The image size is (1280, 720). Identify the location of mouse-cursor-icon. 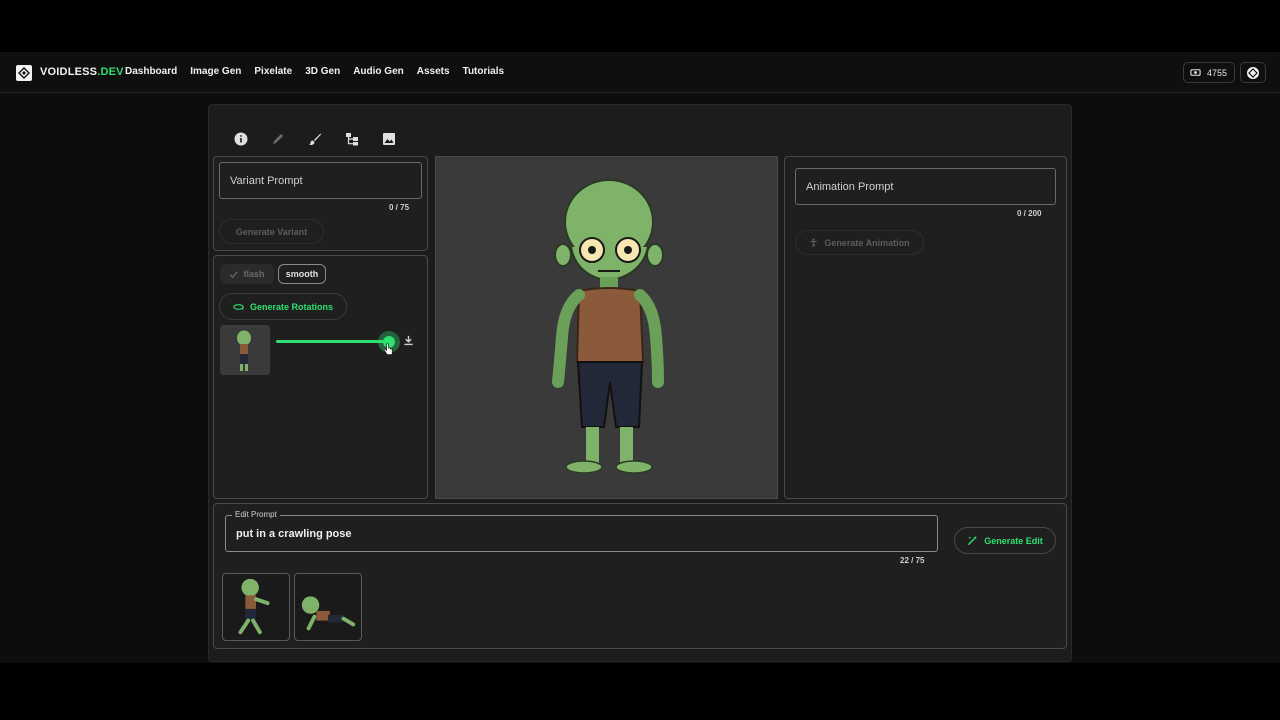
(388, 352).